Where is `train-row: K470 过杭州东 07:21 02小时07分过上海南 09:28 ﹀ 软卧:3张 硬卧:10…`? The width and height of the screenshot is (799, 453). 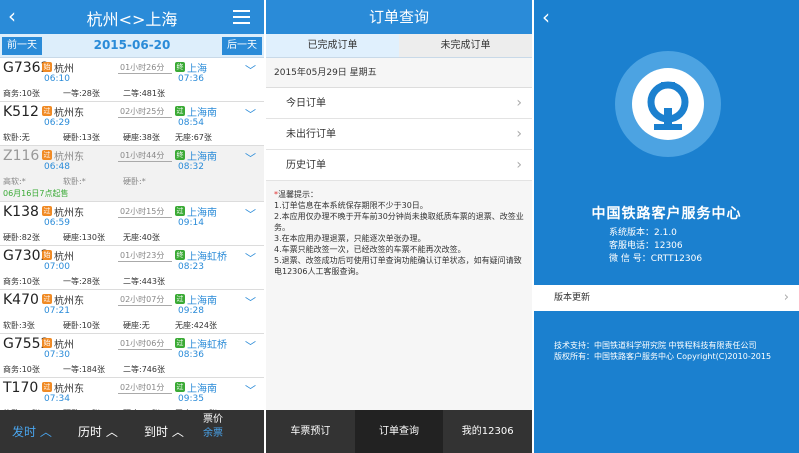 train-row: K470 过杭州东 07:21 02小时07分过上海南 09:28 ﹀ 软卧:3张 硬卧:10… is located at coordinates (132, 312).